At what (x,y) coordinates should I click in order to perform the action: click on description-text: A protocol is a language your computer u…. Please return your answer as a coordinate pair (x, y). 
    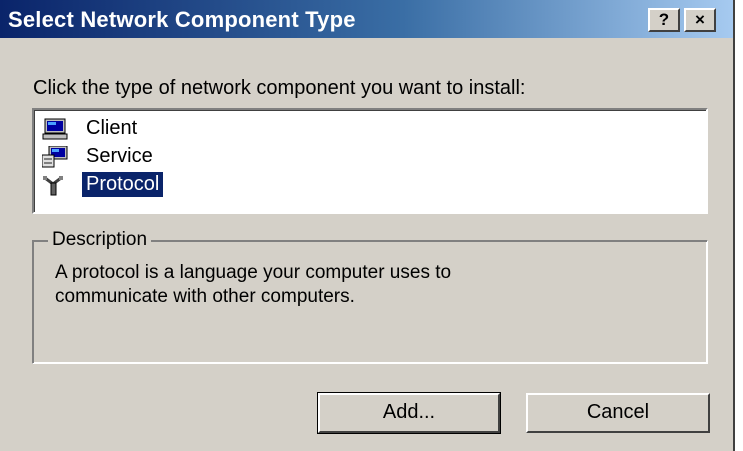
    Looking at the image, I should click on (355, 285).